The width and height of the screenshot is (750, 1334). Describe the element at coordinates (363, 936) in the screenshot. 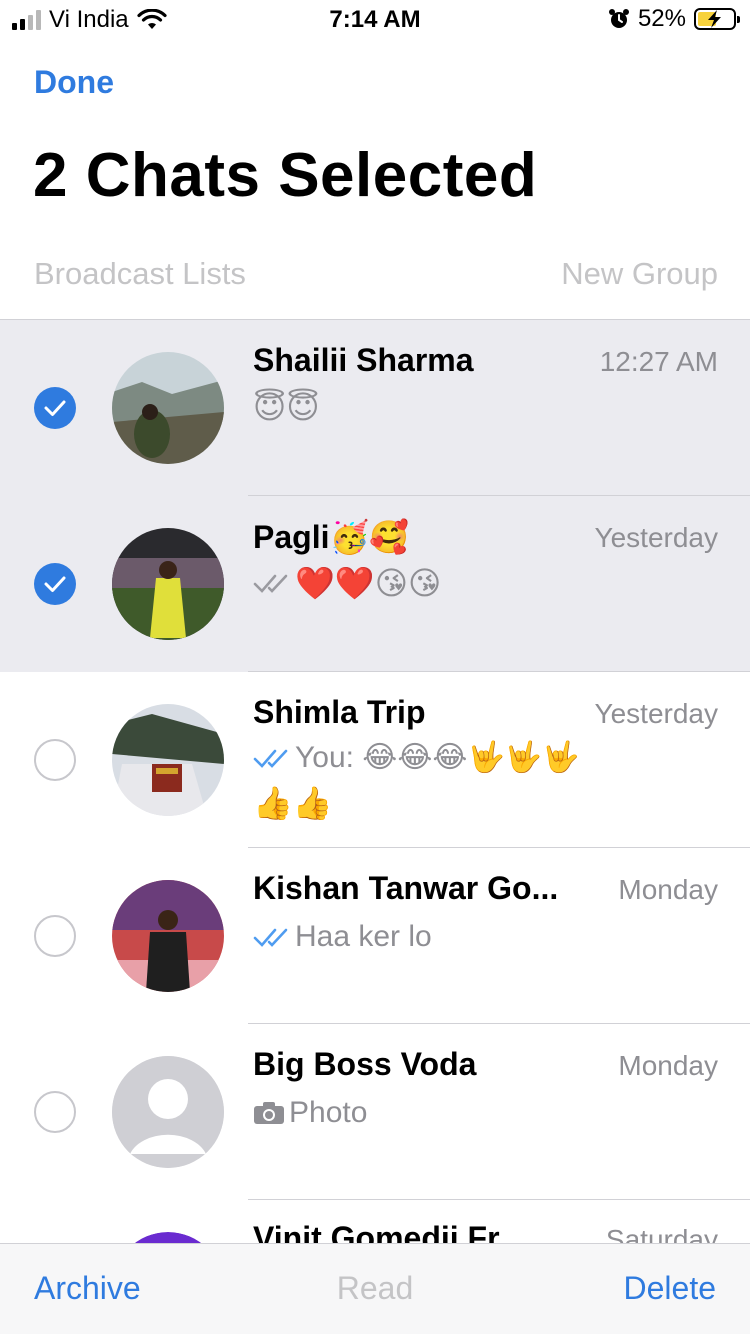

I see `preview-text: Haa ker lo` at that location.